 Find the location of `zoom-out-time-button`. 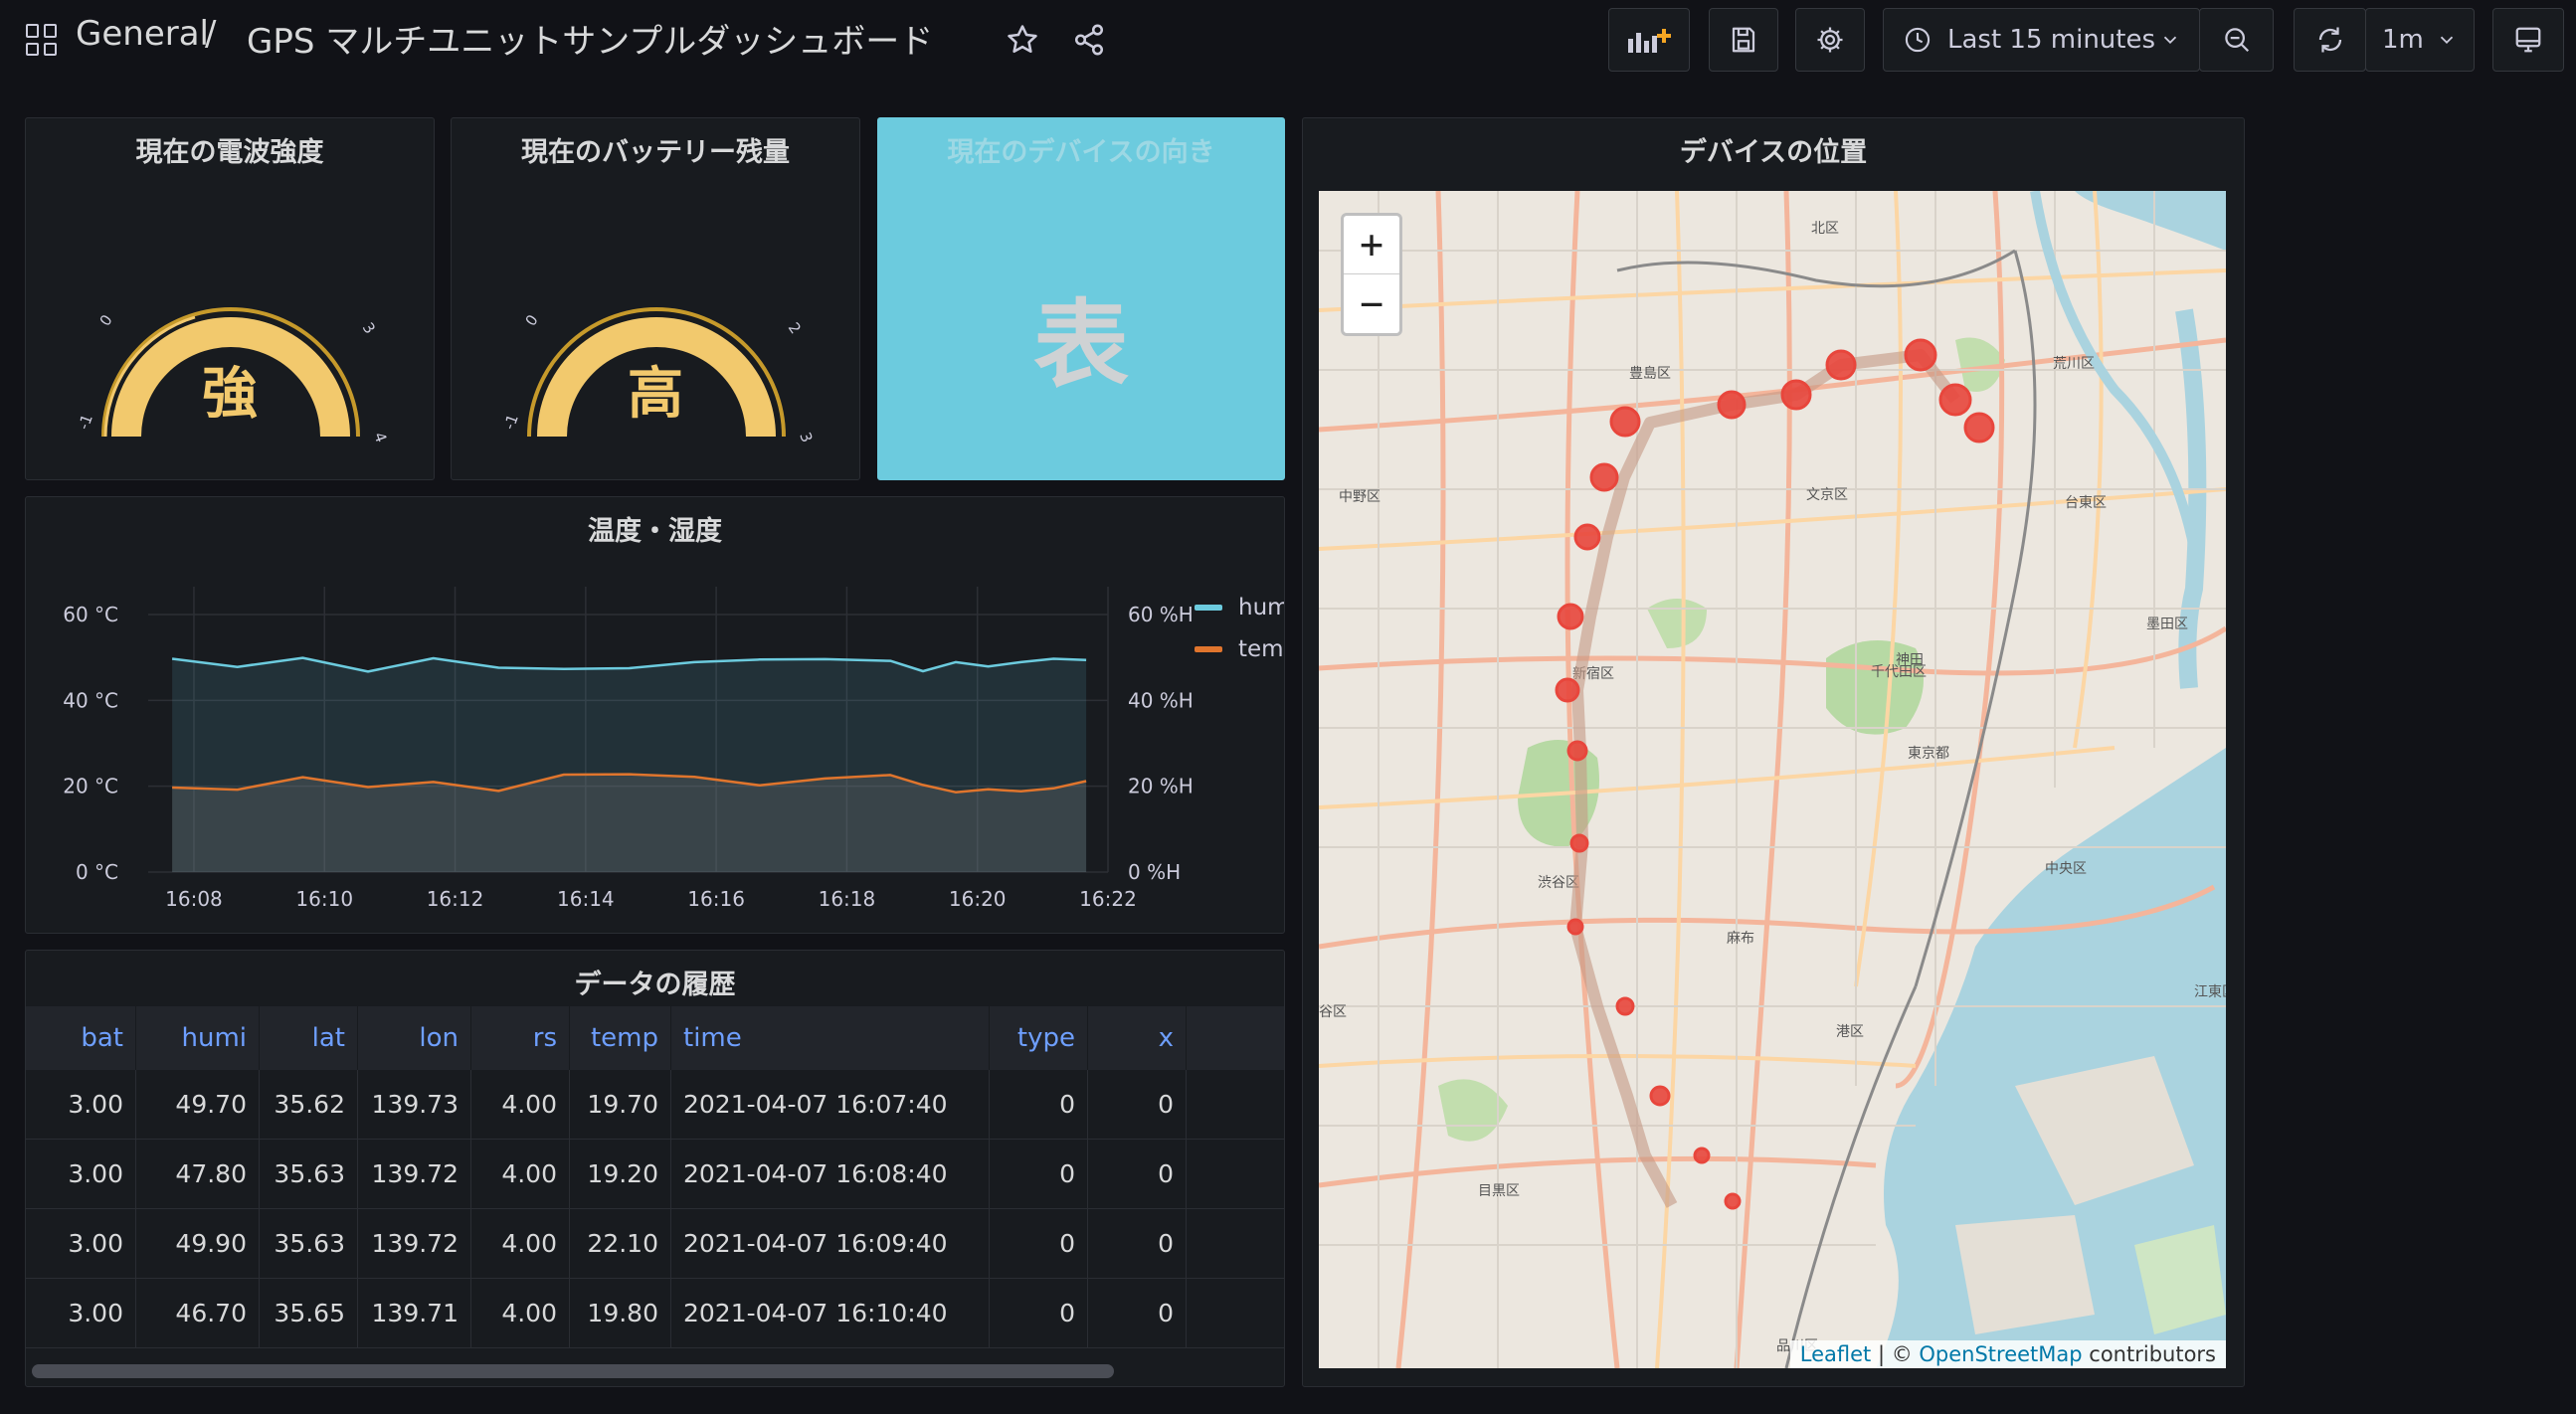

zoom-out-time-button is located at coordinates (2236, 40).